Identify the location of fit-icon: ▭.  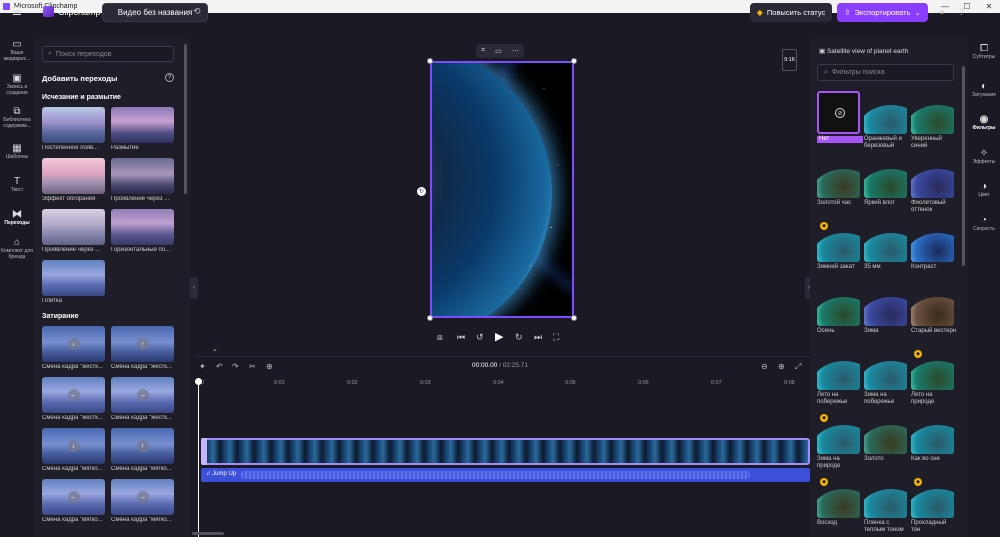
(498, 51).